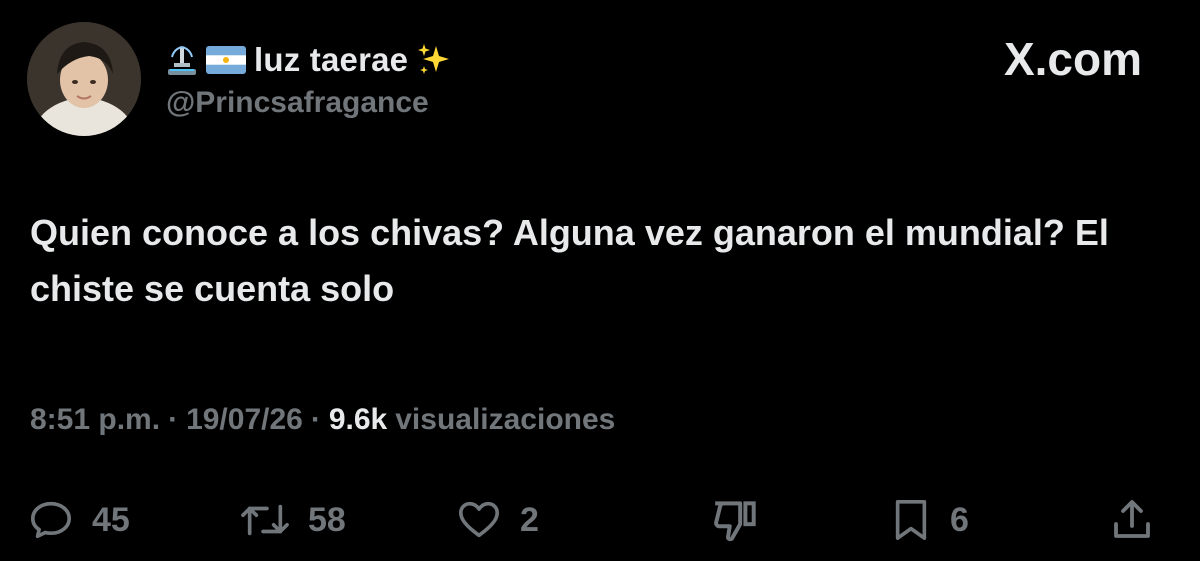  I want to click on x-brand: X.com, so click(1073, 59).